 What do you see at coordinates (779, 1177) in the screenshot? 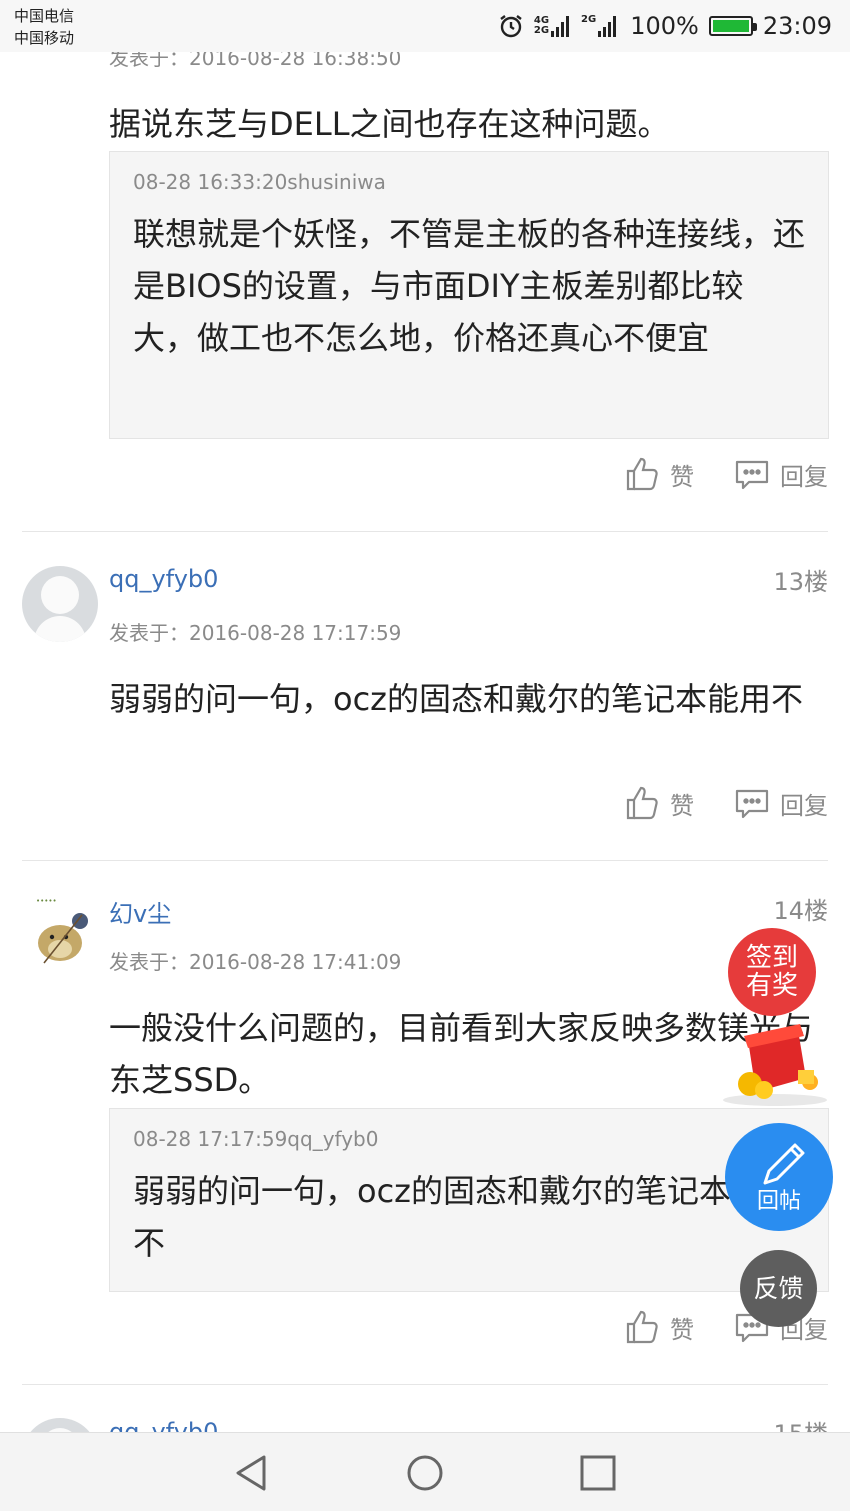
I see `reply-post-button: 回帖` at bounding box center [779, 1177].